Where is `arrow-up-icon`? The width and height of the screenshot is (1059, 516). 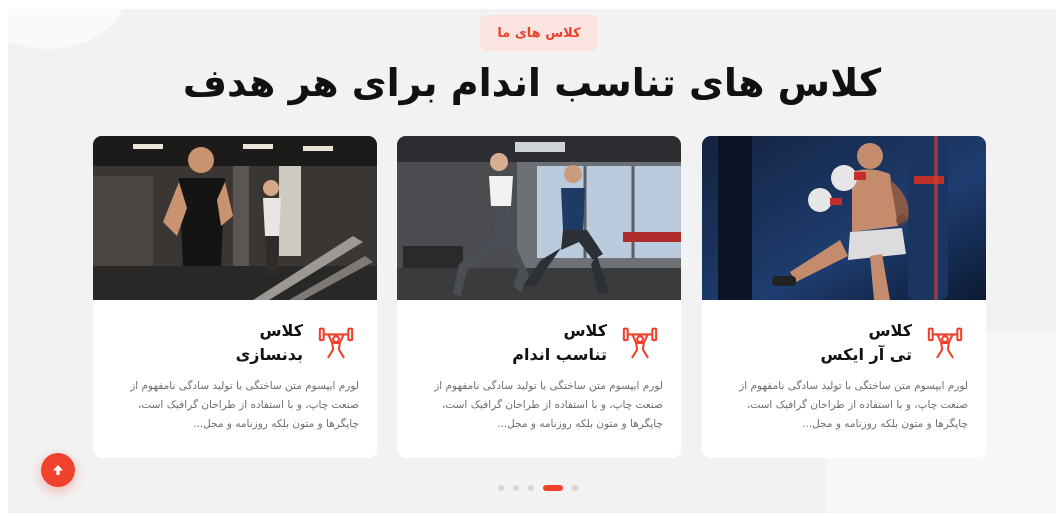 arrow-up-icon is located at coordinates (58, 470).